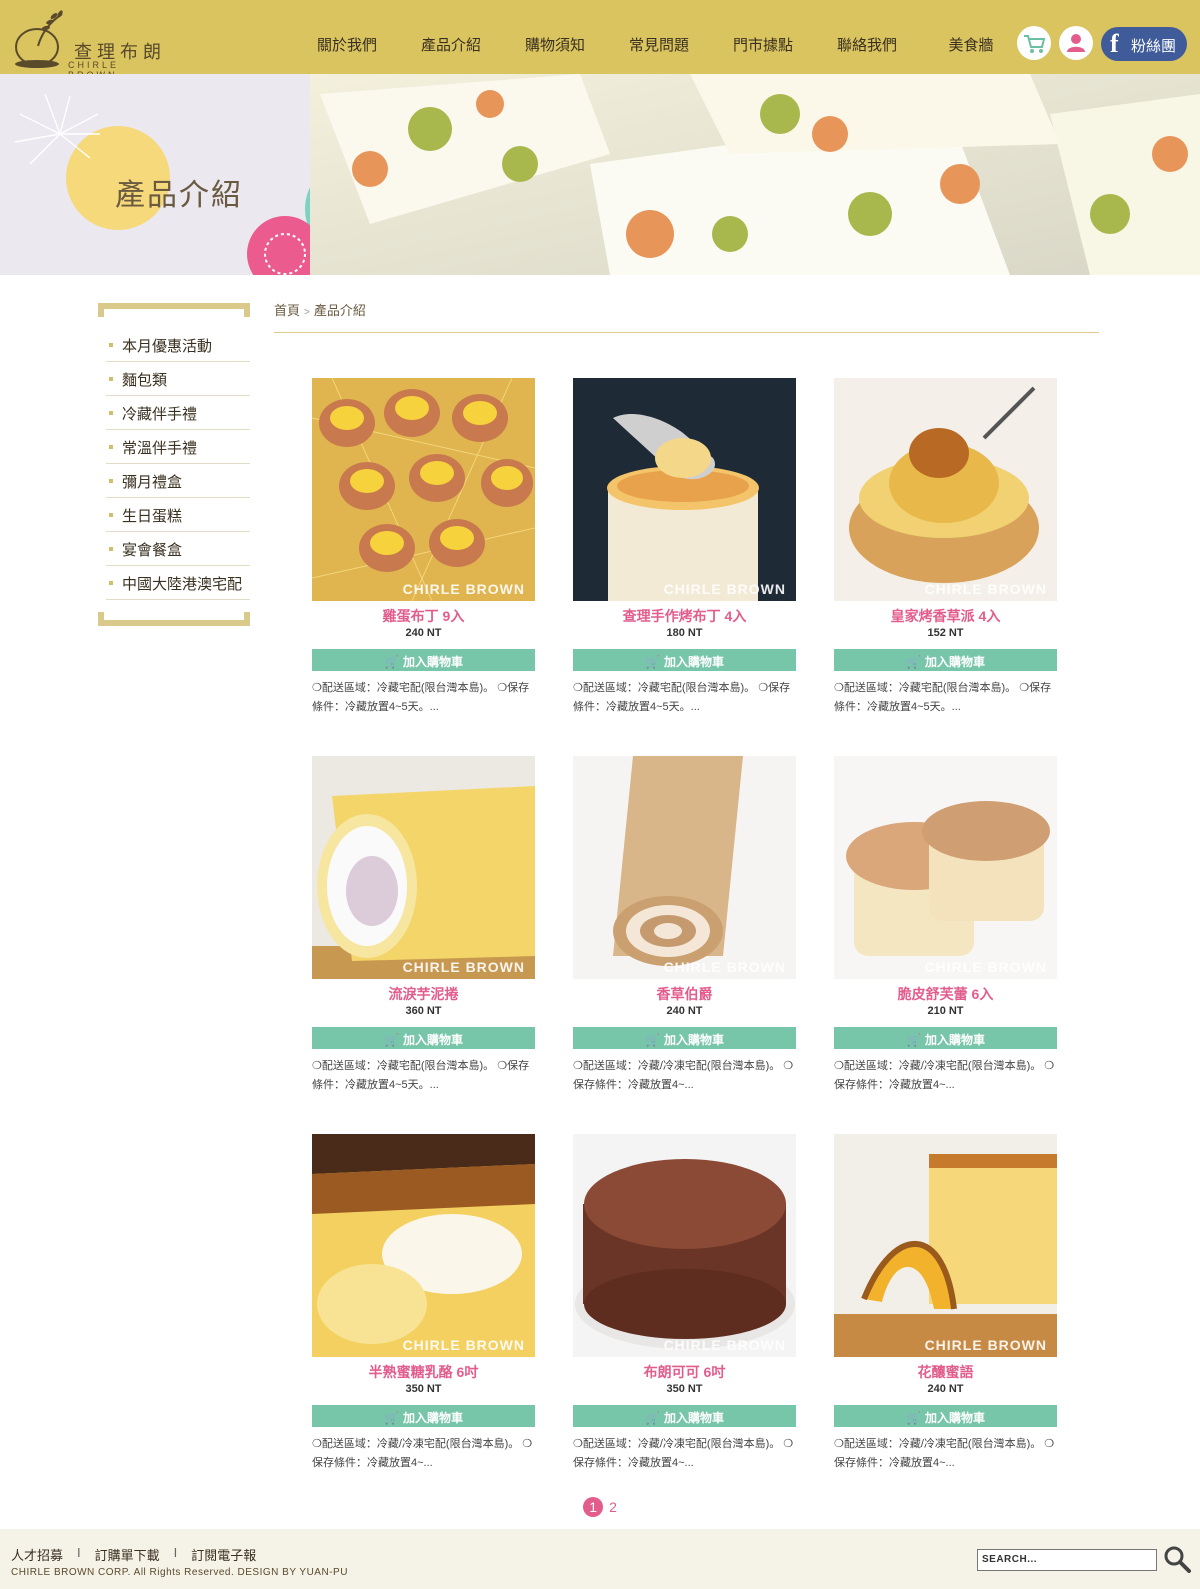 The width and height of the screenshot is (1200, 1589). I want to click on product-name: 雞蛋布丁 9入, so click(423, 615).